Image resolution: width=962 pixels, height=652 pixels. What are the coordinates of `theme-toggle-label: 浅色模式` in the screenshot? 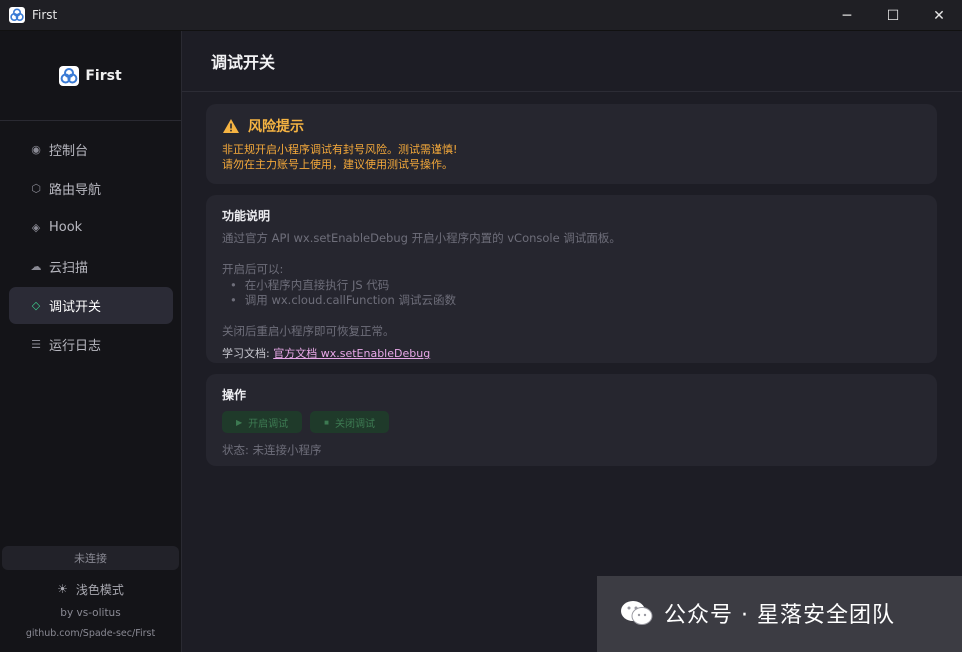 It's located at (99, 589).